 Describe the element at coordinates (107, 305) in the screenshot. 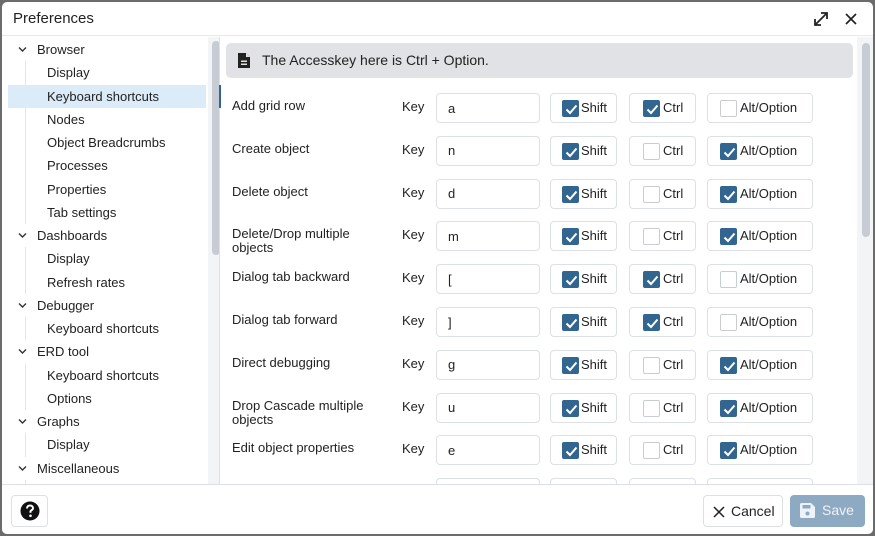

I see `tree-group: Debugger` at that location.